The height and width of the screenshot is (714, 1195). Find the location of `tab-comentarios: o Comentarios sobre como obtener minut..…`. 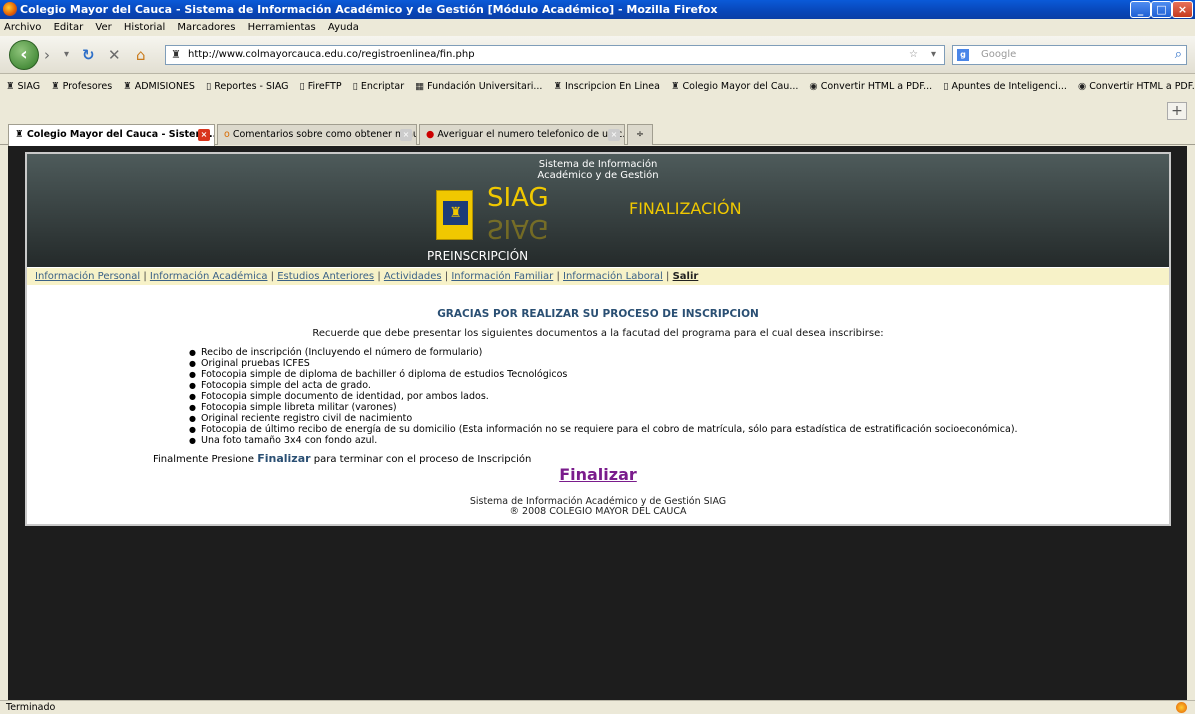

tab-comentarios: o Comentarios sobre como obtener minut..… is located at coordinates (317, 134).